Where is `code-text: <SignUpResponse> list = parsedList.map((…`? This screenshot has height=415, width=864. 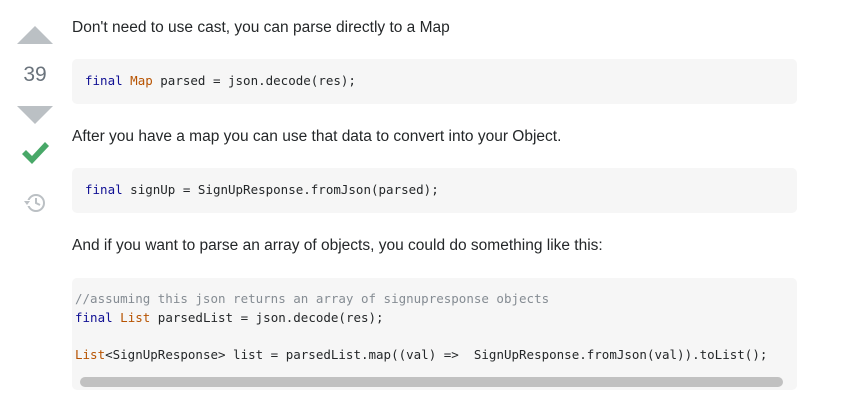
code-text: <SignUpResponse> list = parsedList.map((… is located at coordinates (436, 354).